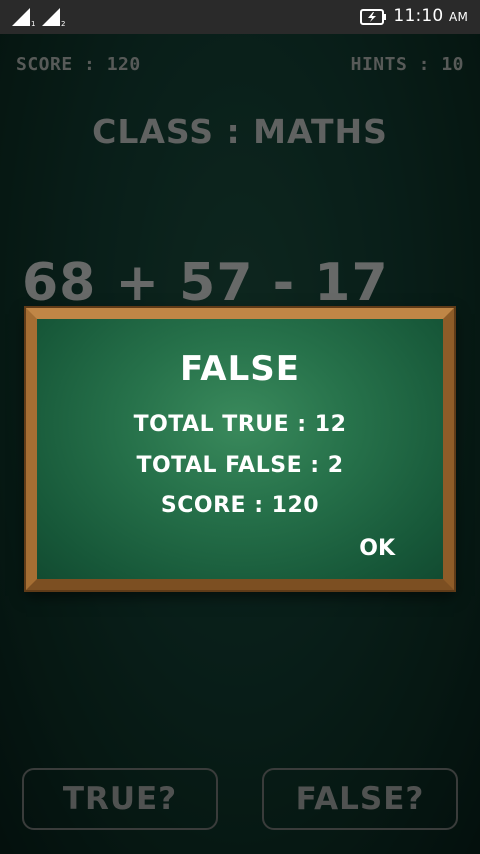 Image resolution: width=480 pixels, height=854 pixels. What do you see at coordinates (63, 23) in the screenshot?
I see `sim2-label: 2` at bounding box center [63, 23].